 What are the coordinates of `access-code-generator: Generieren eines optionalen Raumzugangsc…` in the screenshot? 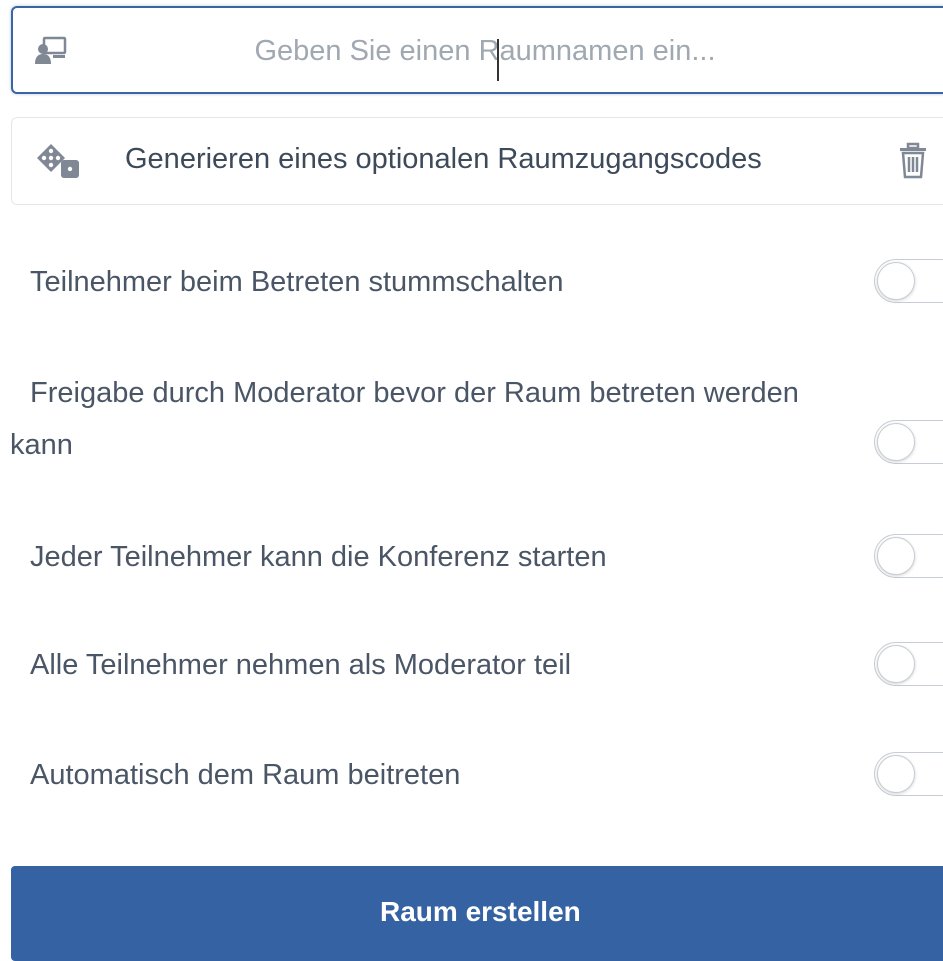 It's located at (477, 161).